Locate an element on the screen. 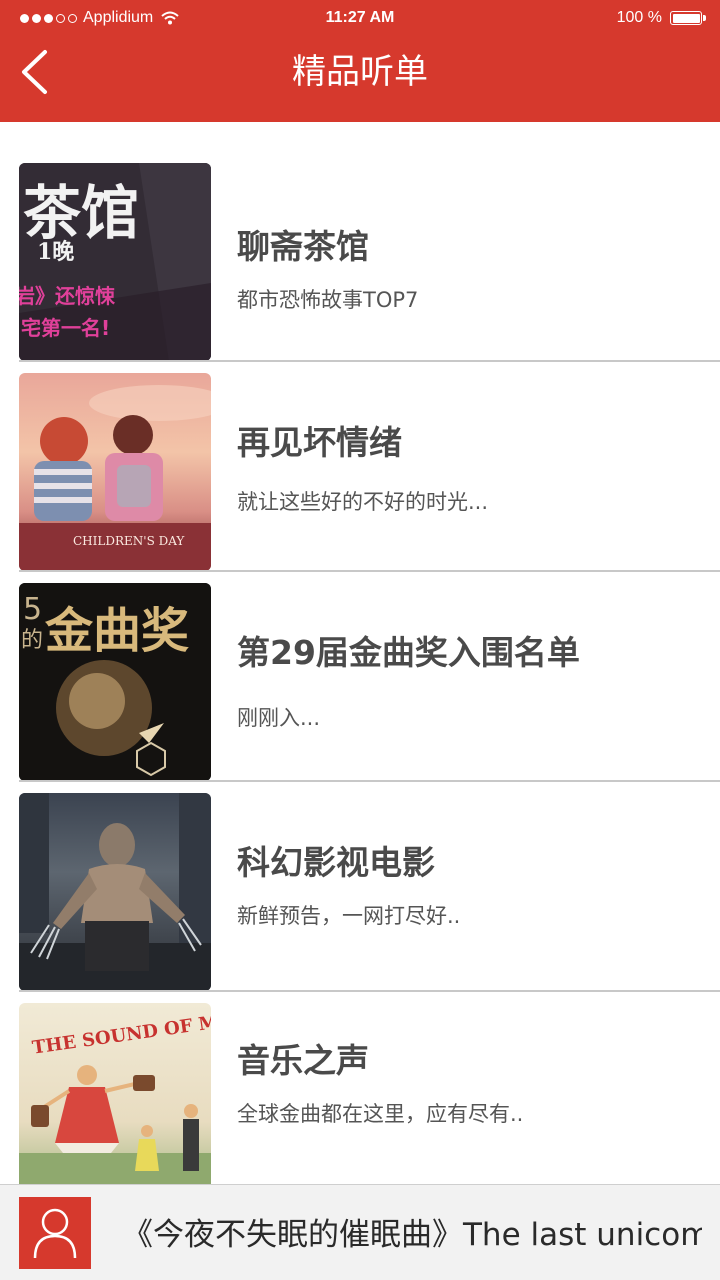 The image size is (720, 1280). cover-text: 宅第一名! is located at coordinates (65, 328).